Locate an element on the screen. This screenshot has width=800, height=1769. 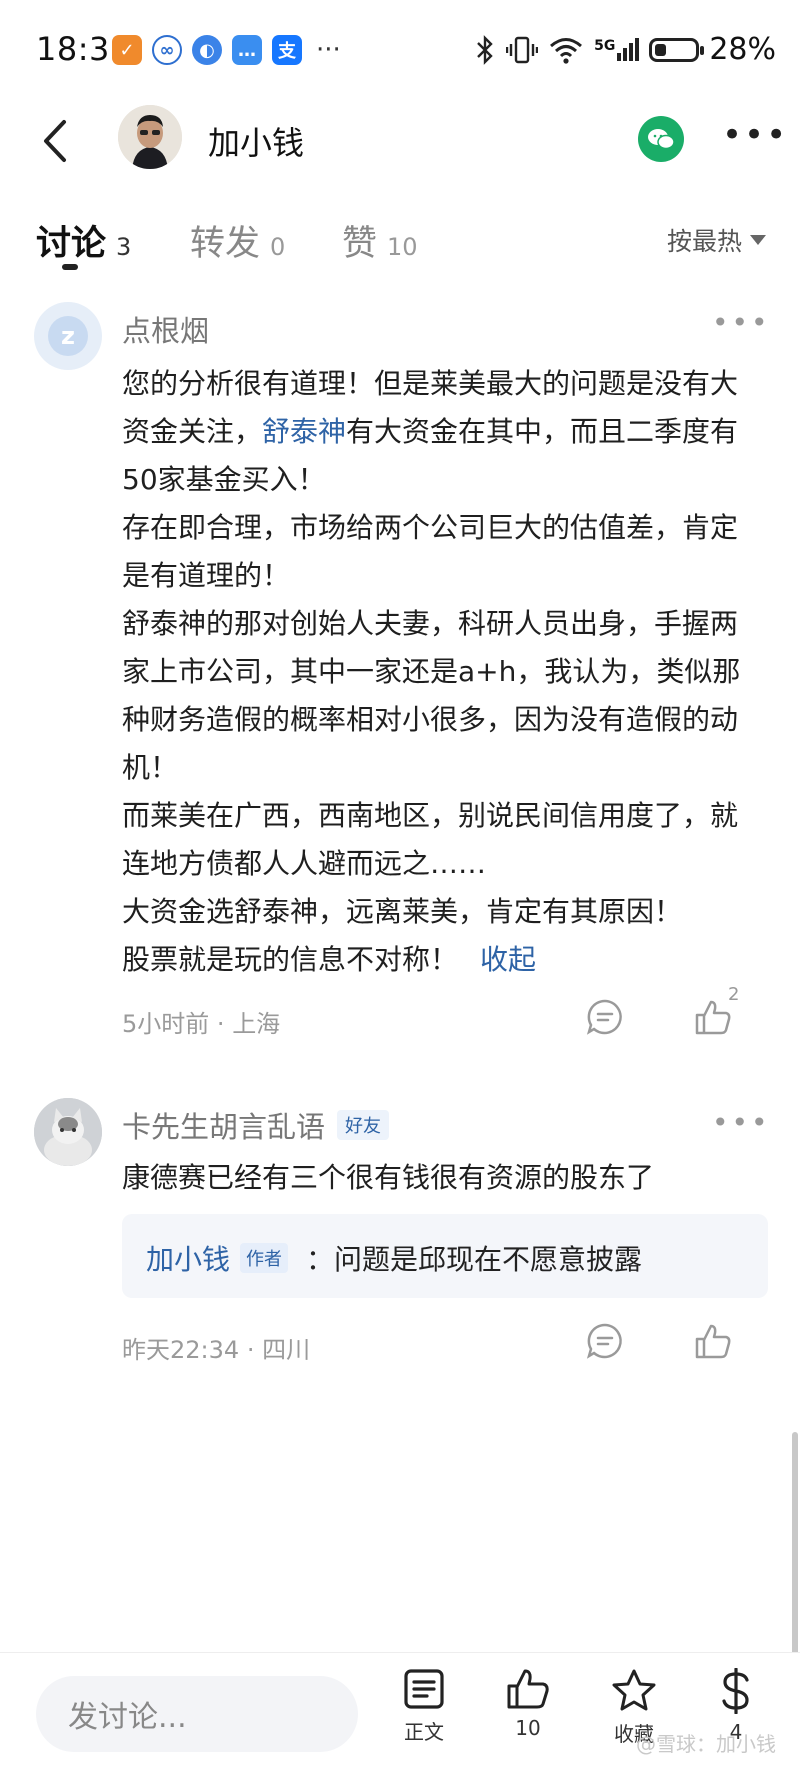
tab-repost: 转发 0 is located at coordinates (237, 240).